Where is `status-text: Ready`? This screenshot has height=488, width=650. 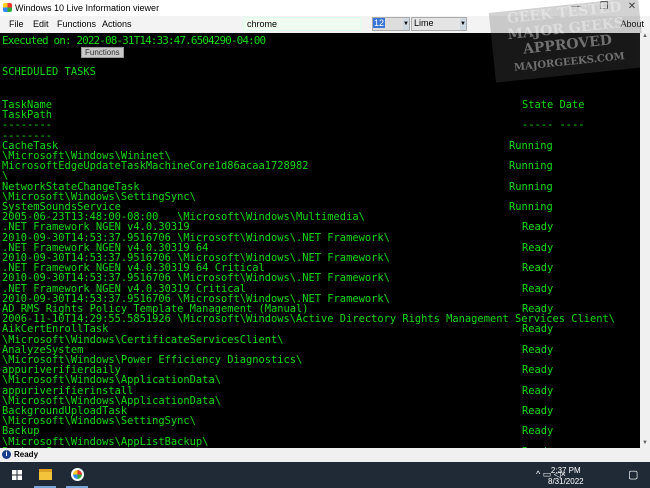
status-text: Ready is located at coordinates (26, 454).